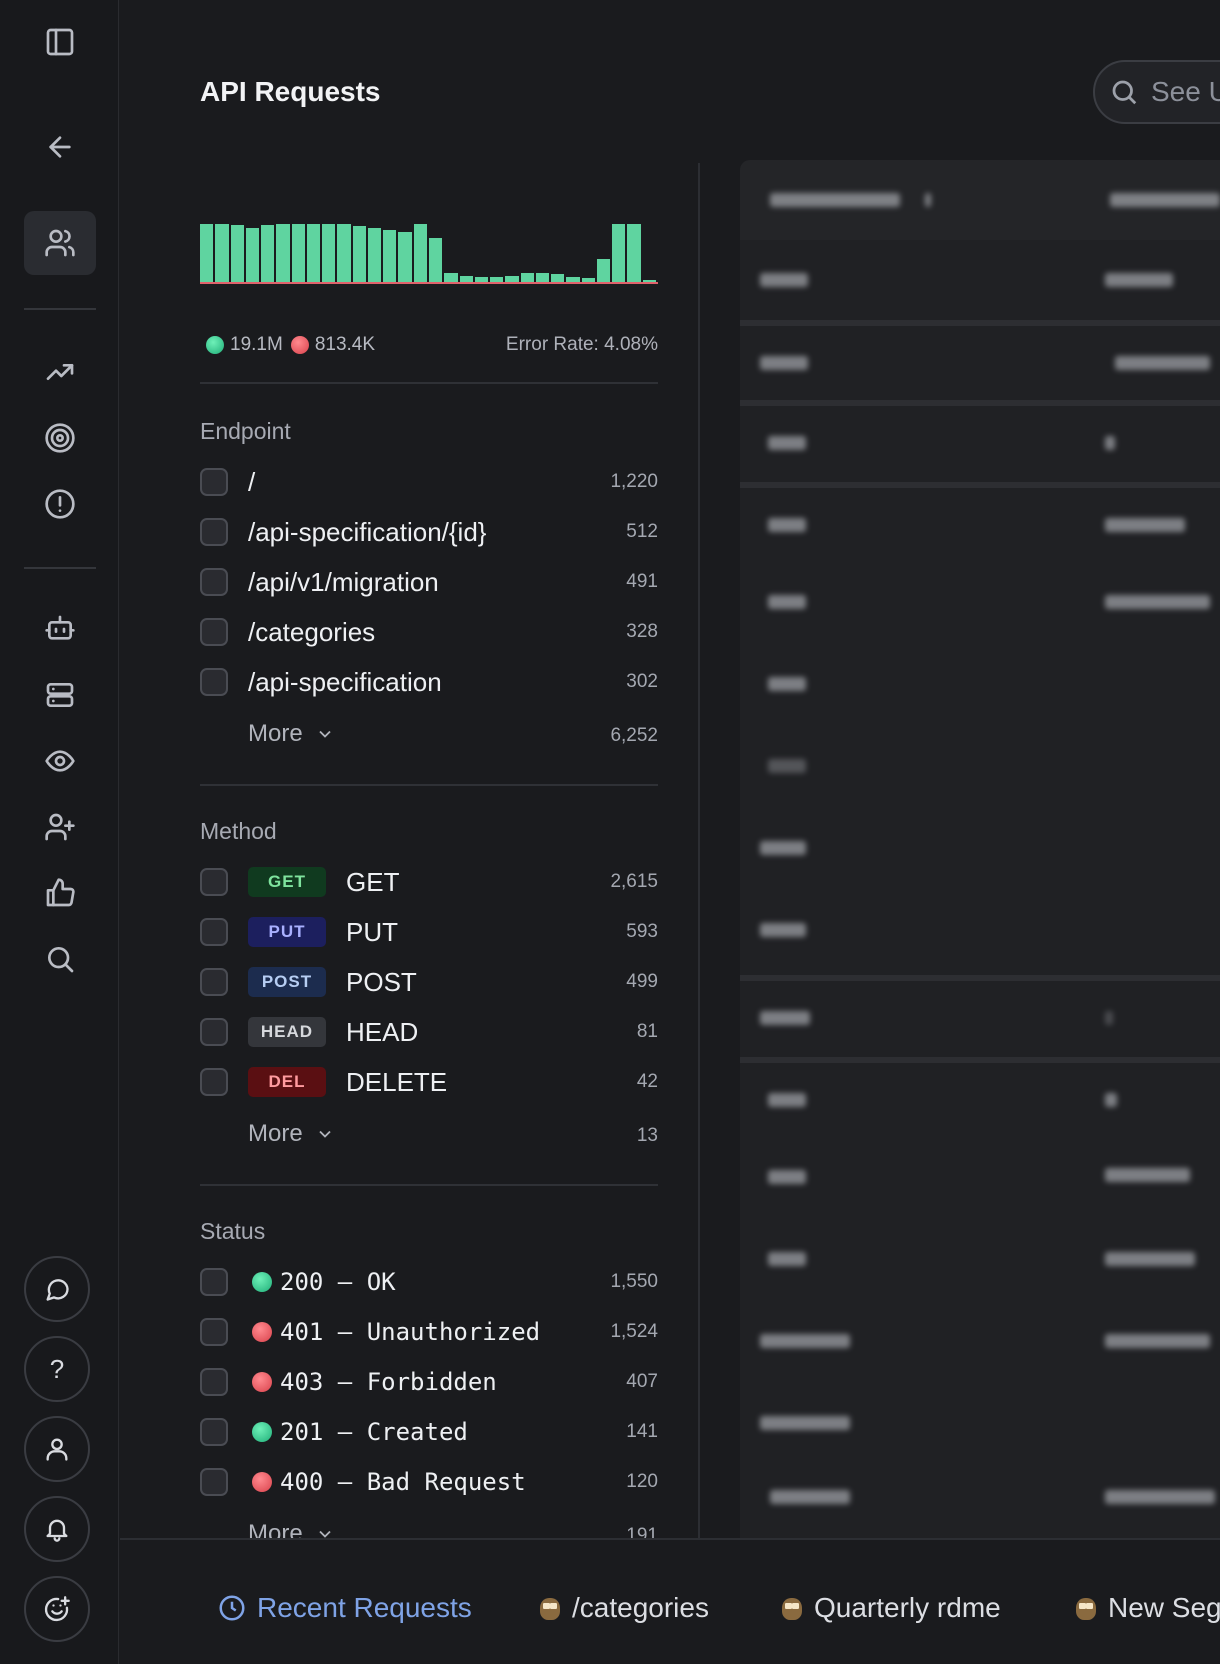  What do you see at coordinates (624, 1608) in the screenshot?
I see `tab-categories: /categories` at bounding box center [624, 1608].